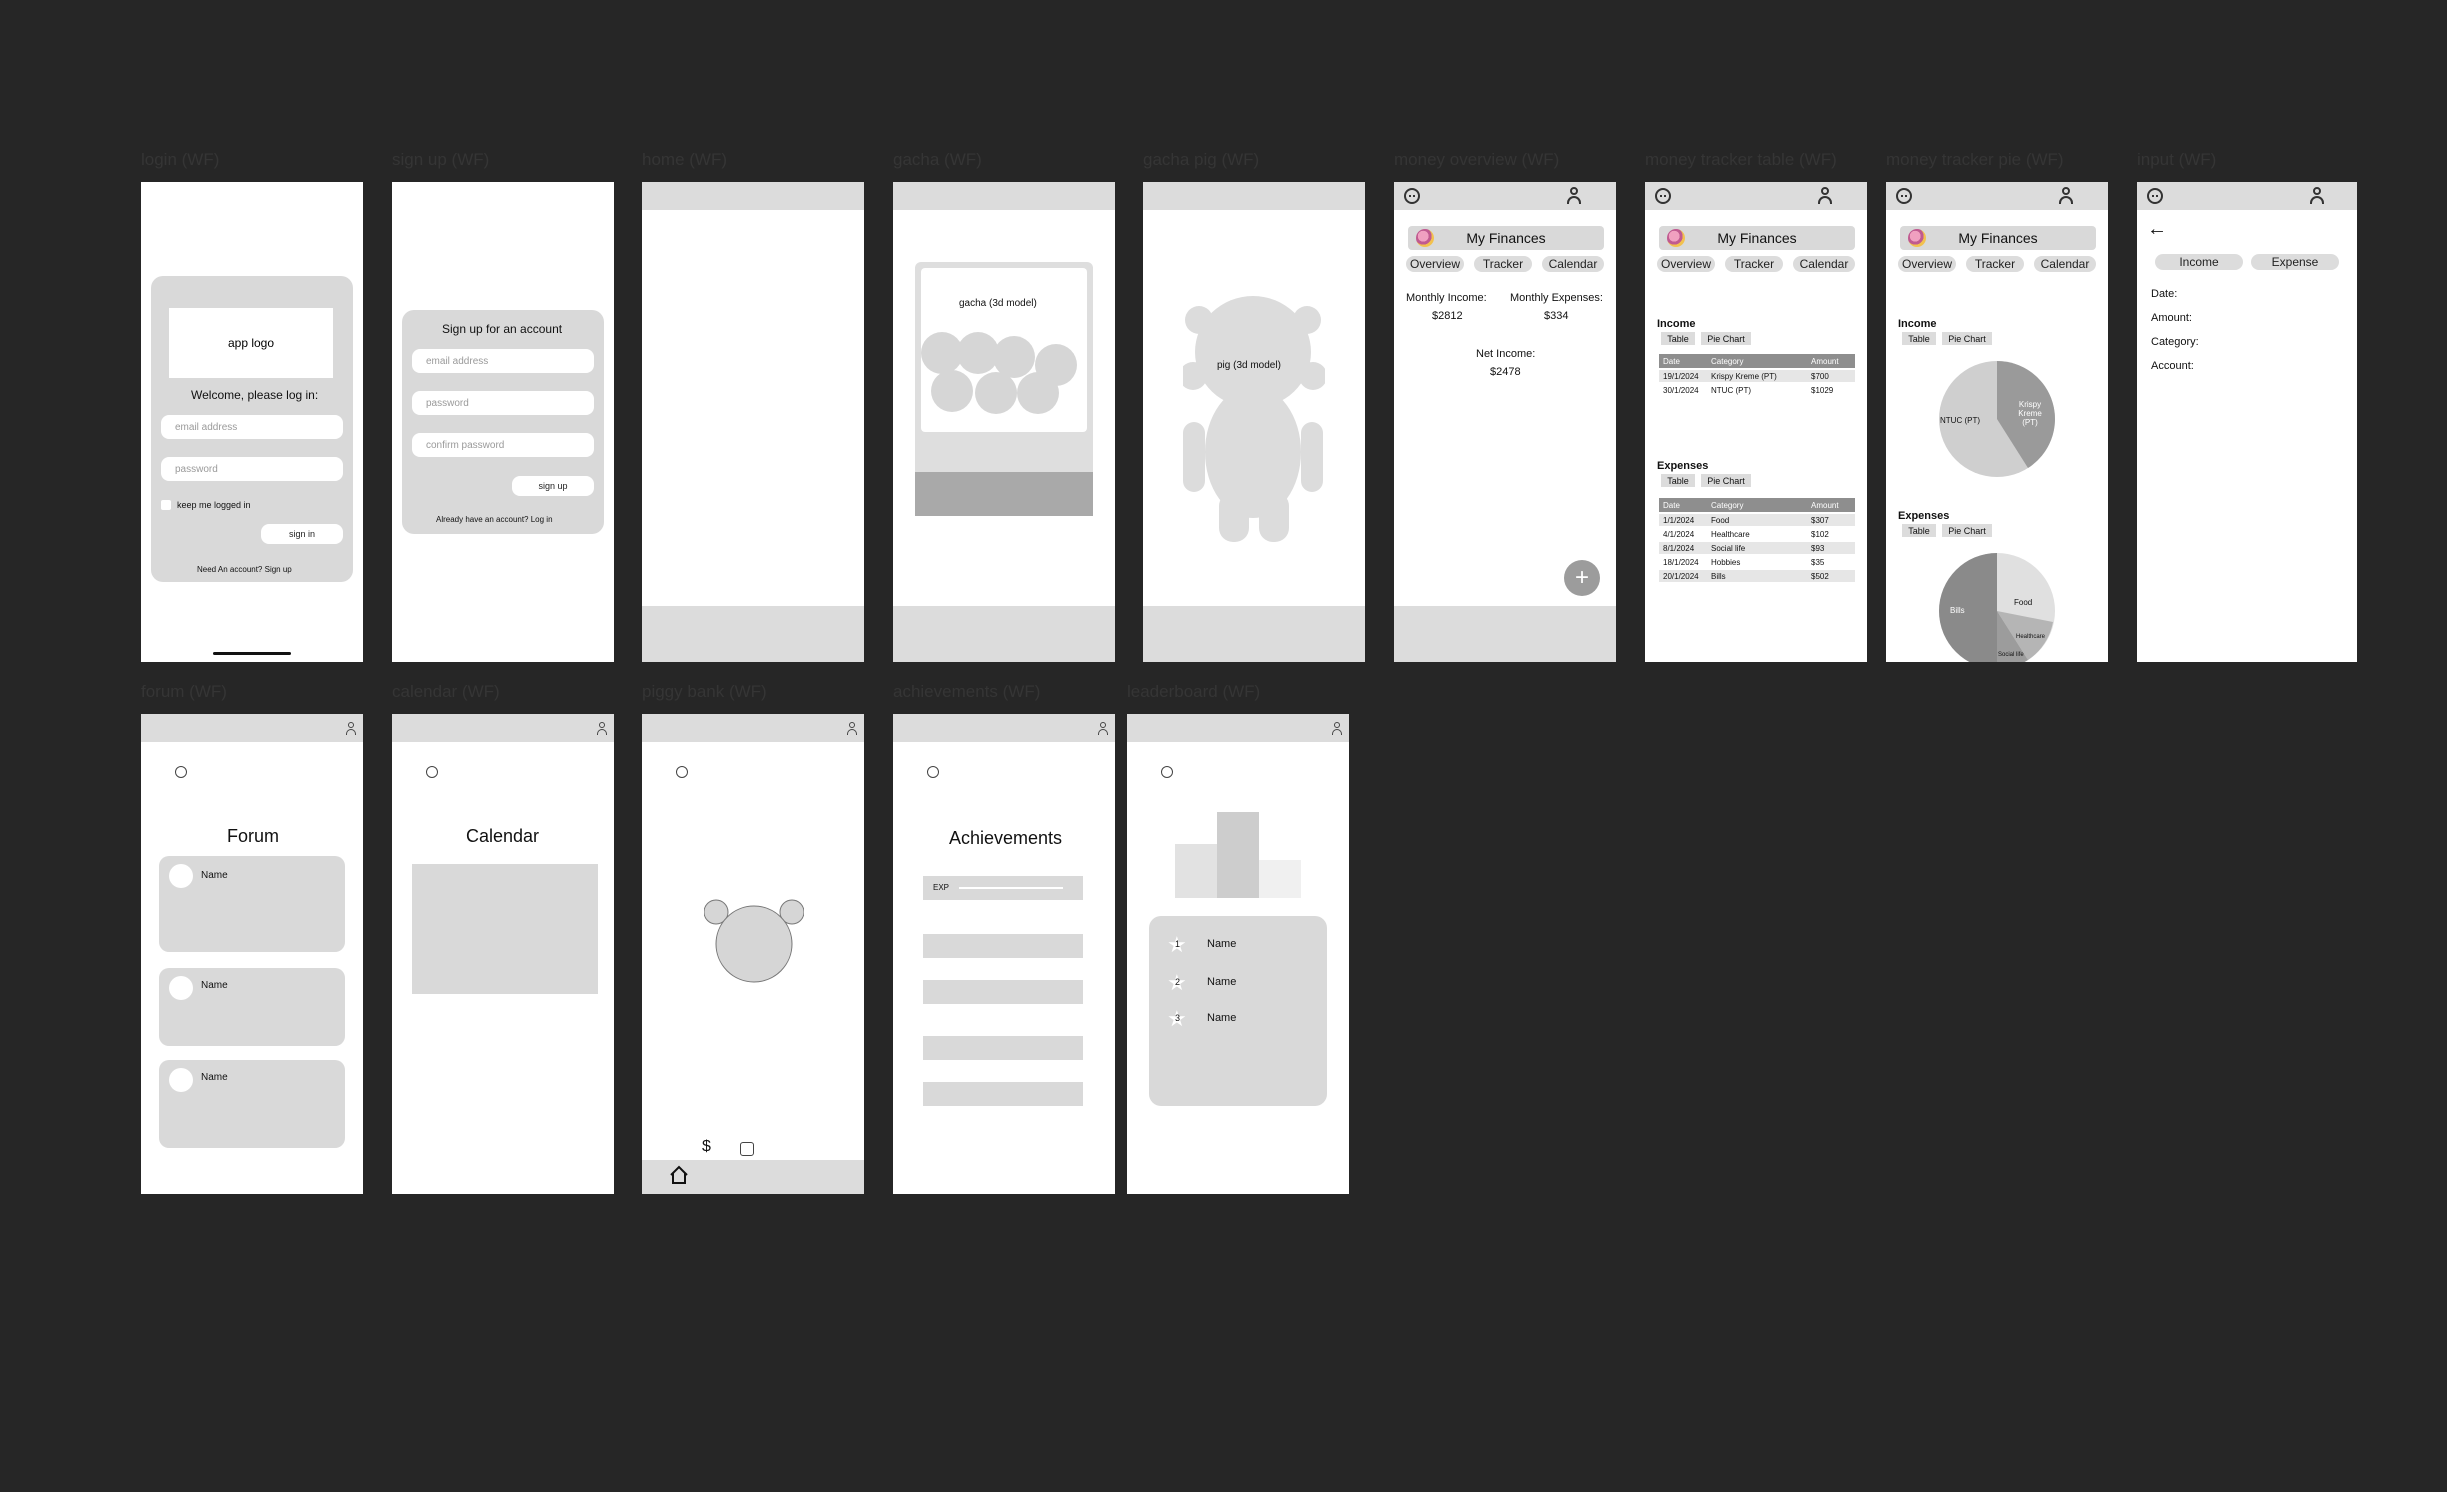 This screenshot has width=2447, height=1492. I want to click on calendar-widget, so click(505, 929).